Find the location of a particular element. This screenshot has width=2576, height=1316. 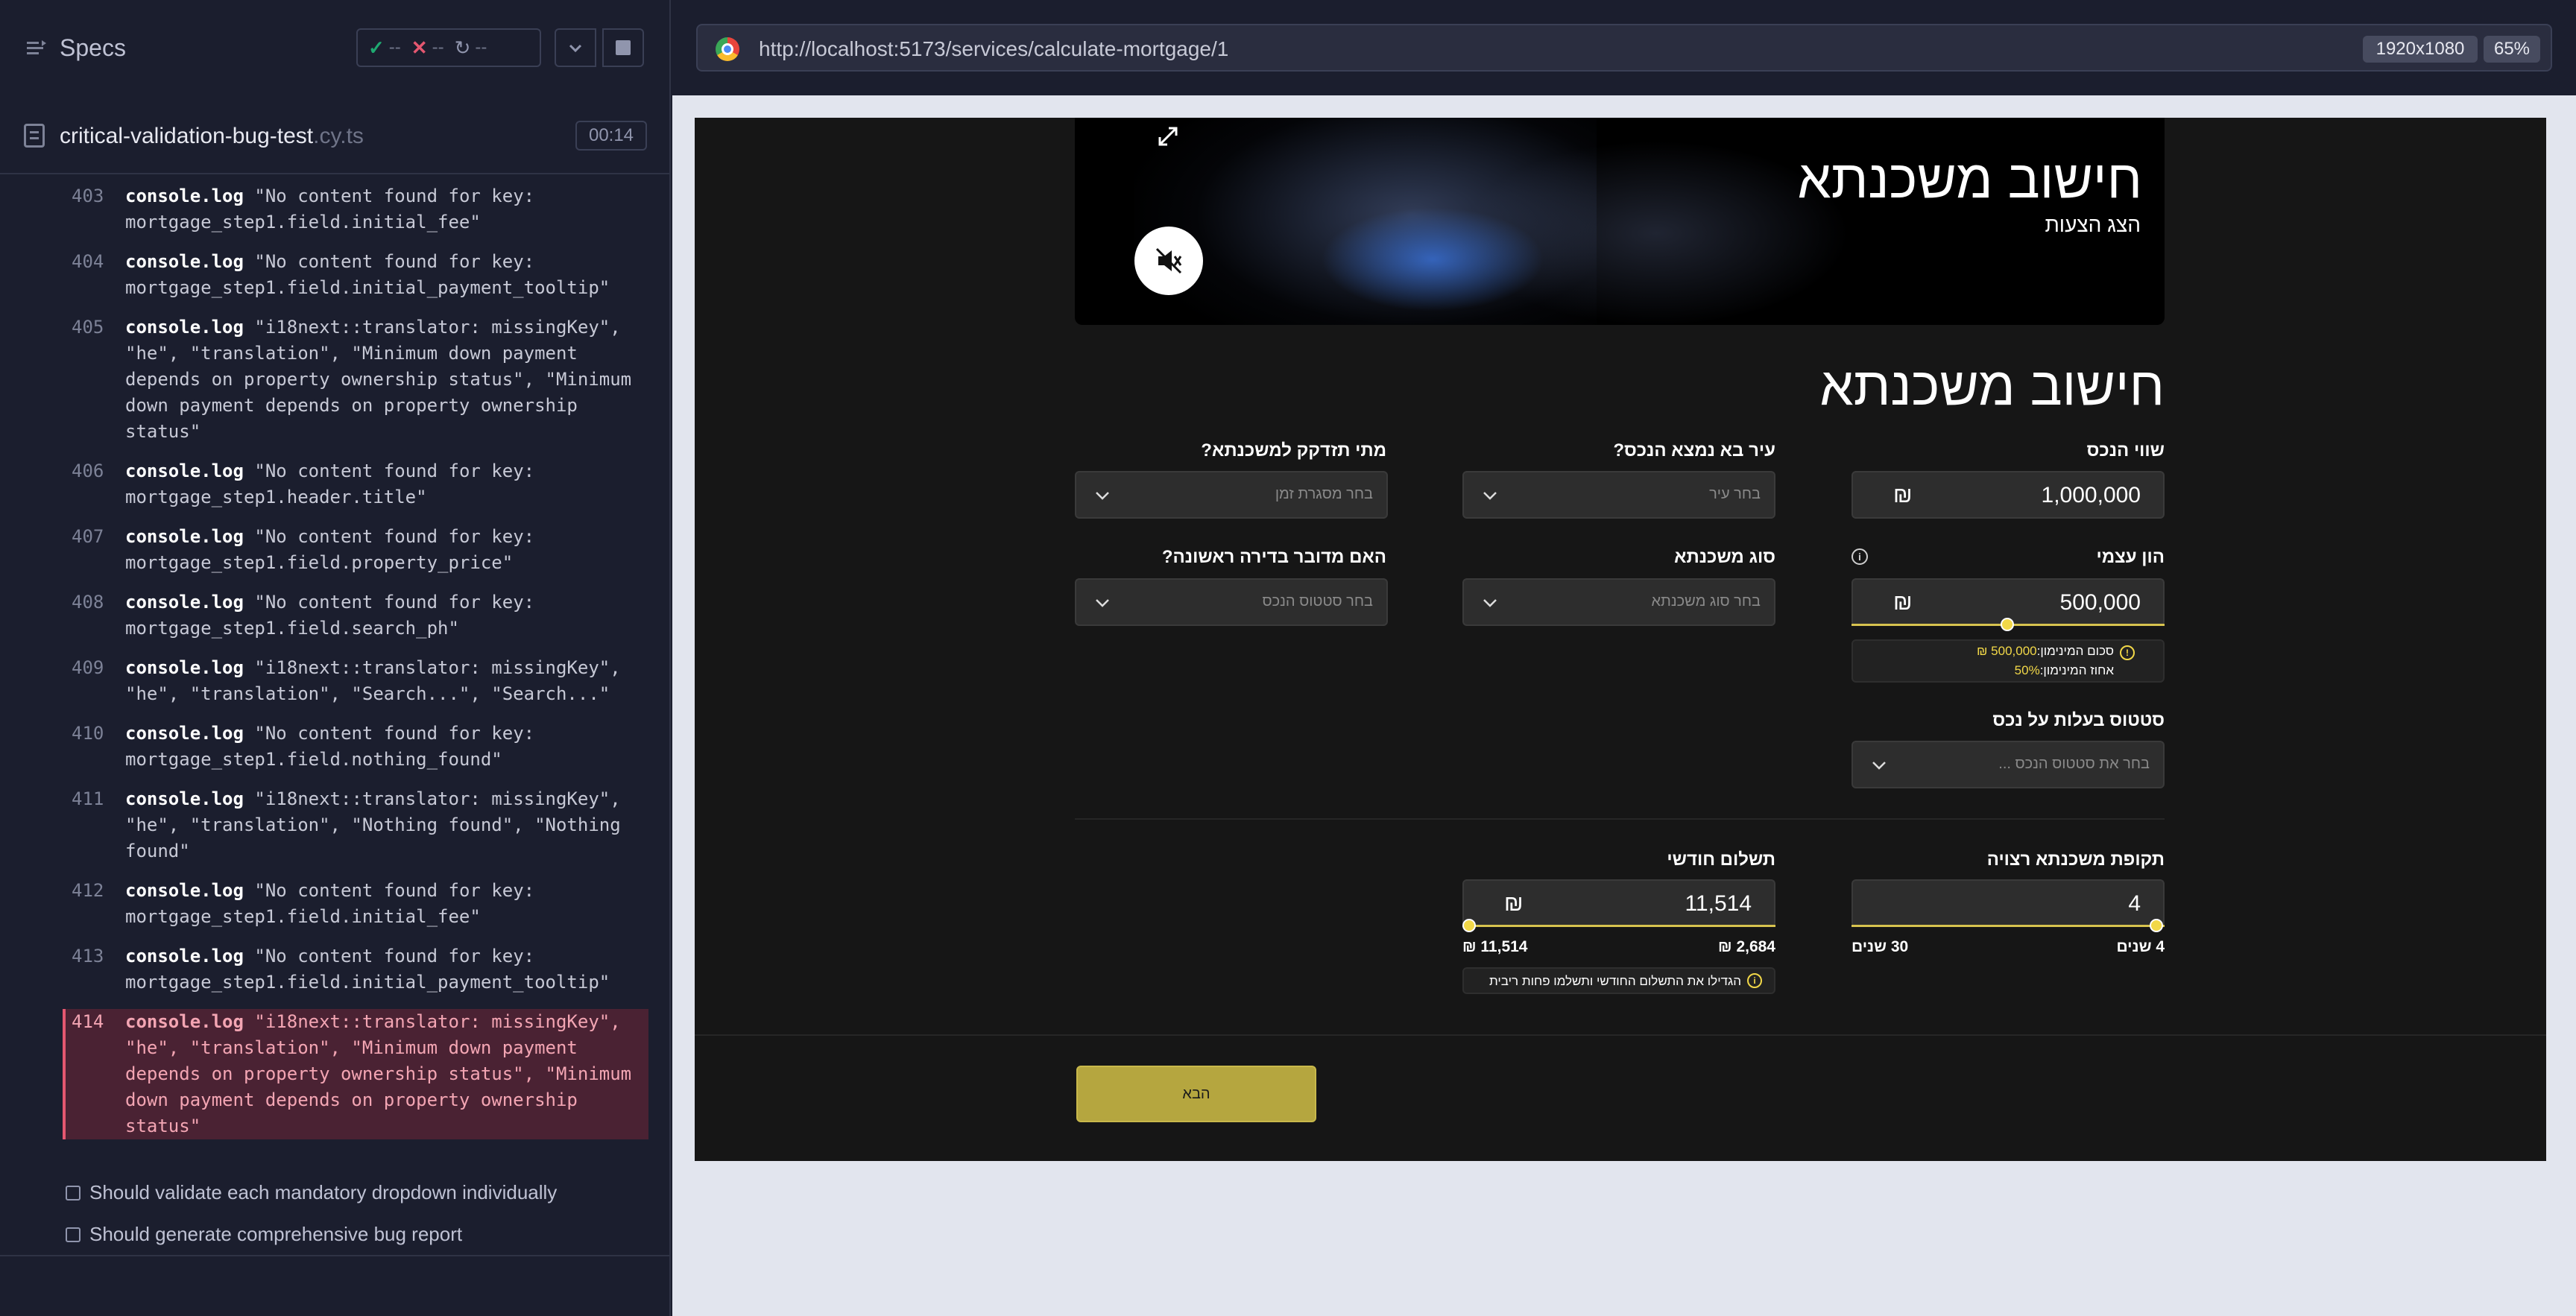

log-entry-number: 408 is located at coordinates (88, 603).